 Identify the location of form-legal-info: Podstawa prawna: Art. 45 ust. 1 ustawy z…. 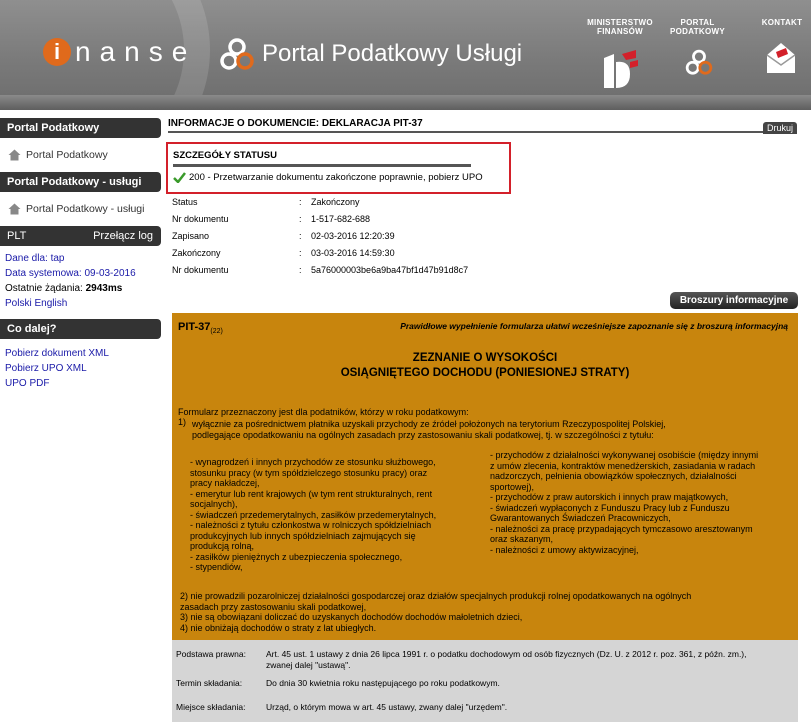
(485, 681).